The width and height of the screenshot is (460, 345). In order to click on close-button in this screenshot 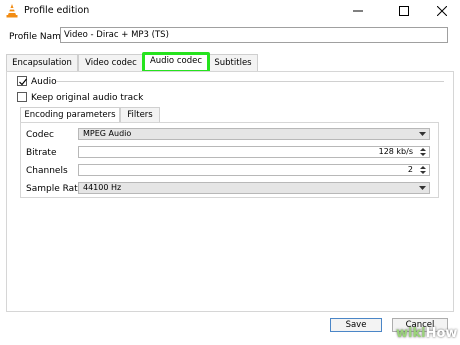, I will do `click(442, 11)`.